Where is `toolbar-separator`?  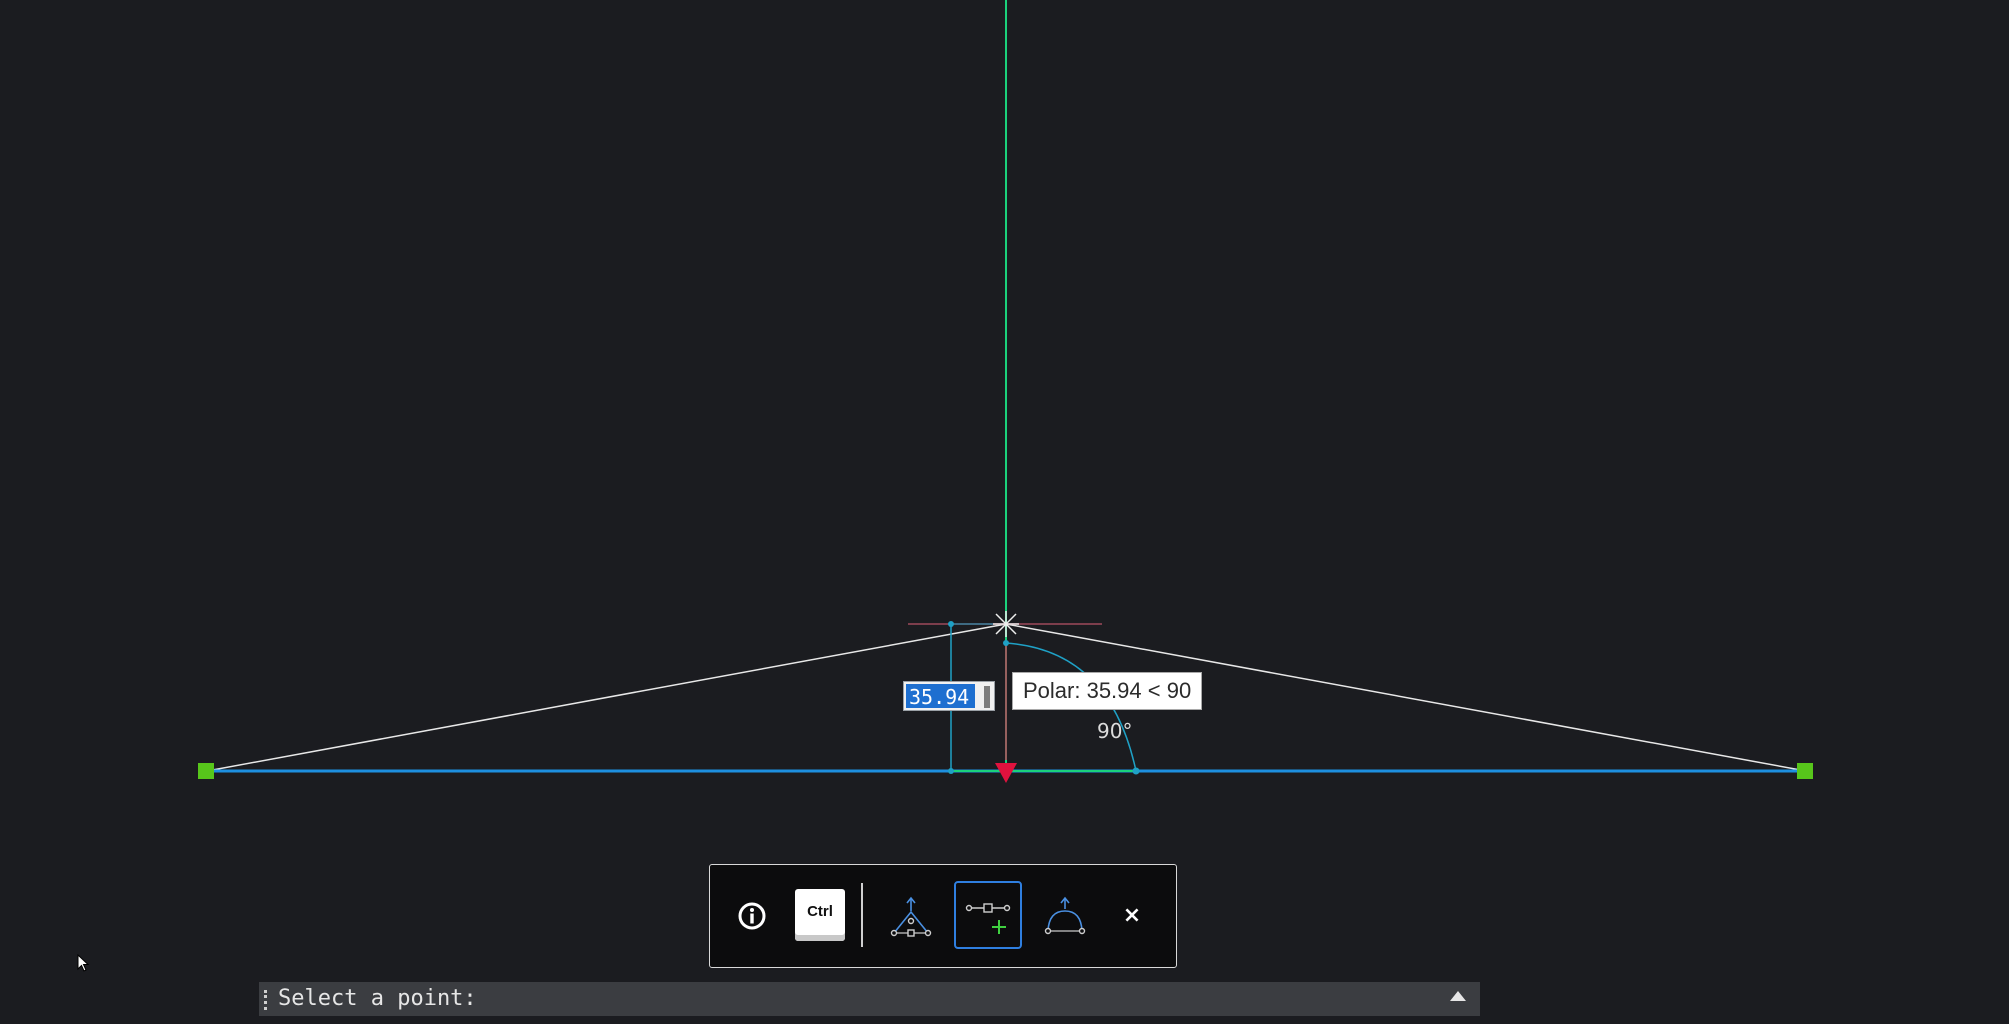 toolbar-separator is located at coordinates (862, 915).